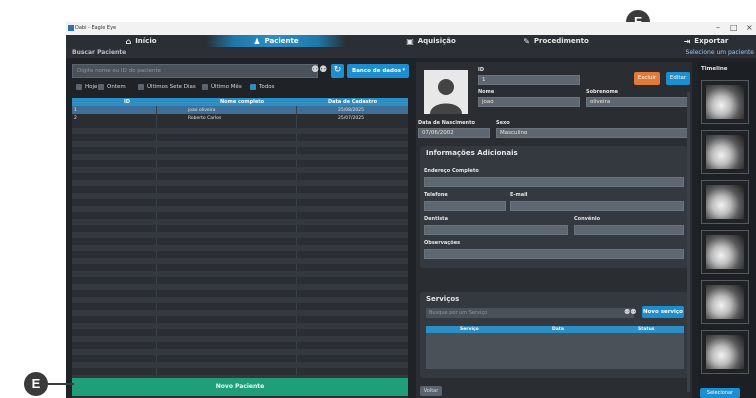 The height and width of the screenshot is (398, 756). Describe the element at coordinates (146, 41) in the screenshot. I see `tab-label: Início` at that location.